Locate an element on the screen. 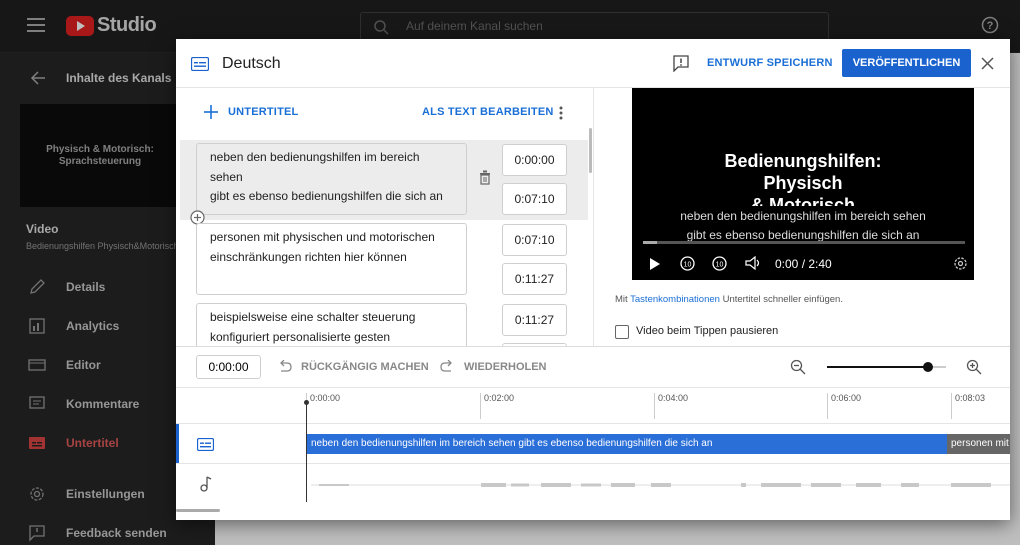 The width and height of the screenshot is (1020, 552). trash-icon is located at coordinates (485, 177).